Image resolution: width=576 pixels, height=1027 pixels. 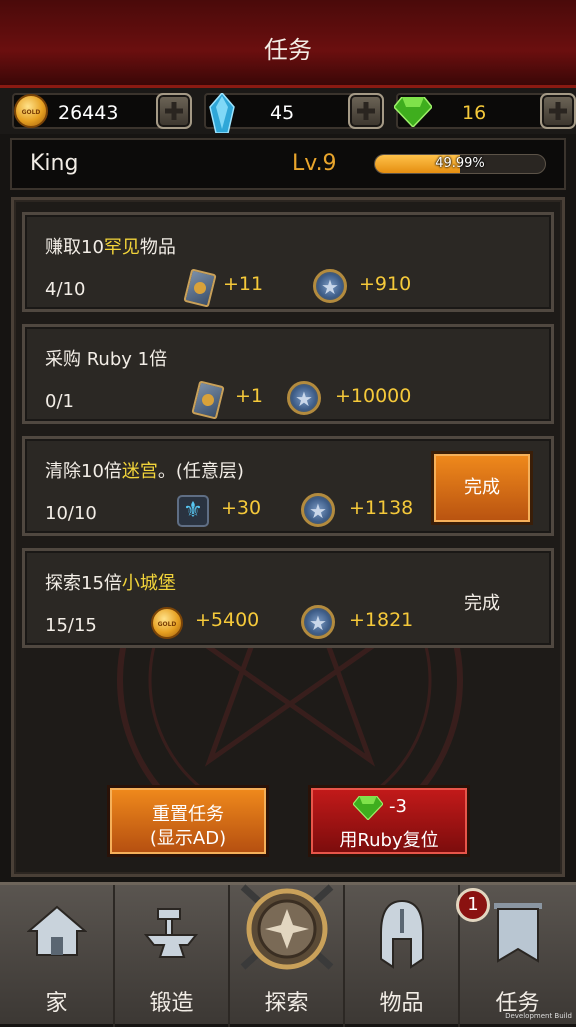 What do you see at coordinates (286, 927) in the screenshot?
I see `crossed-swords-shield-icon` at bounding box center [286, 927].